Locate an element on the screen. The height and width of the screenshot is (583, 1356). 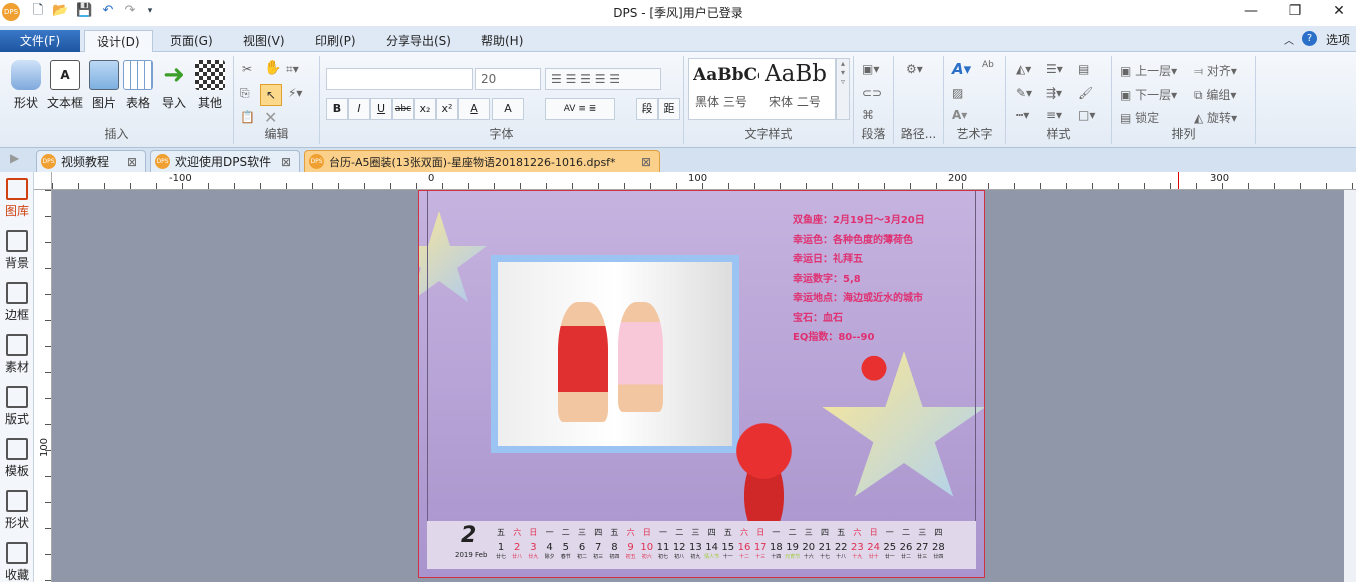
doc-tab-video-tutorial: DPS 视频教程 ⊠ is located at coordinates (91, 161).